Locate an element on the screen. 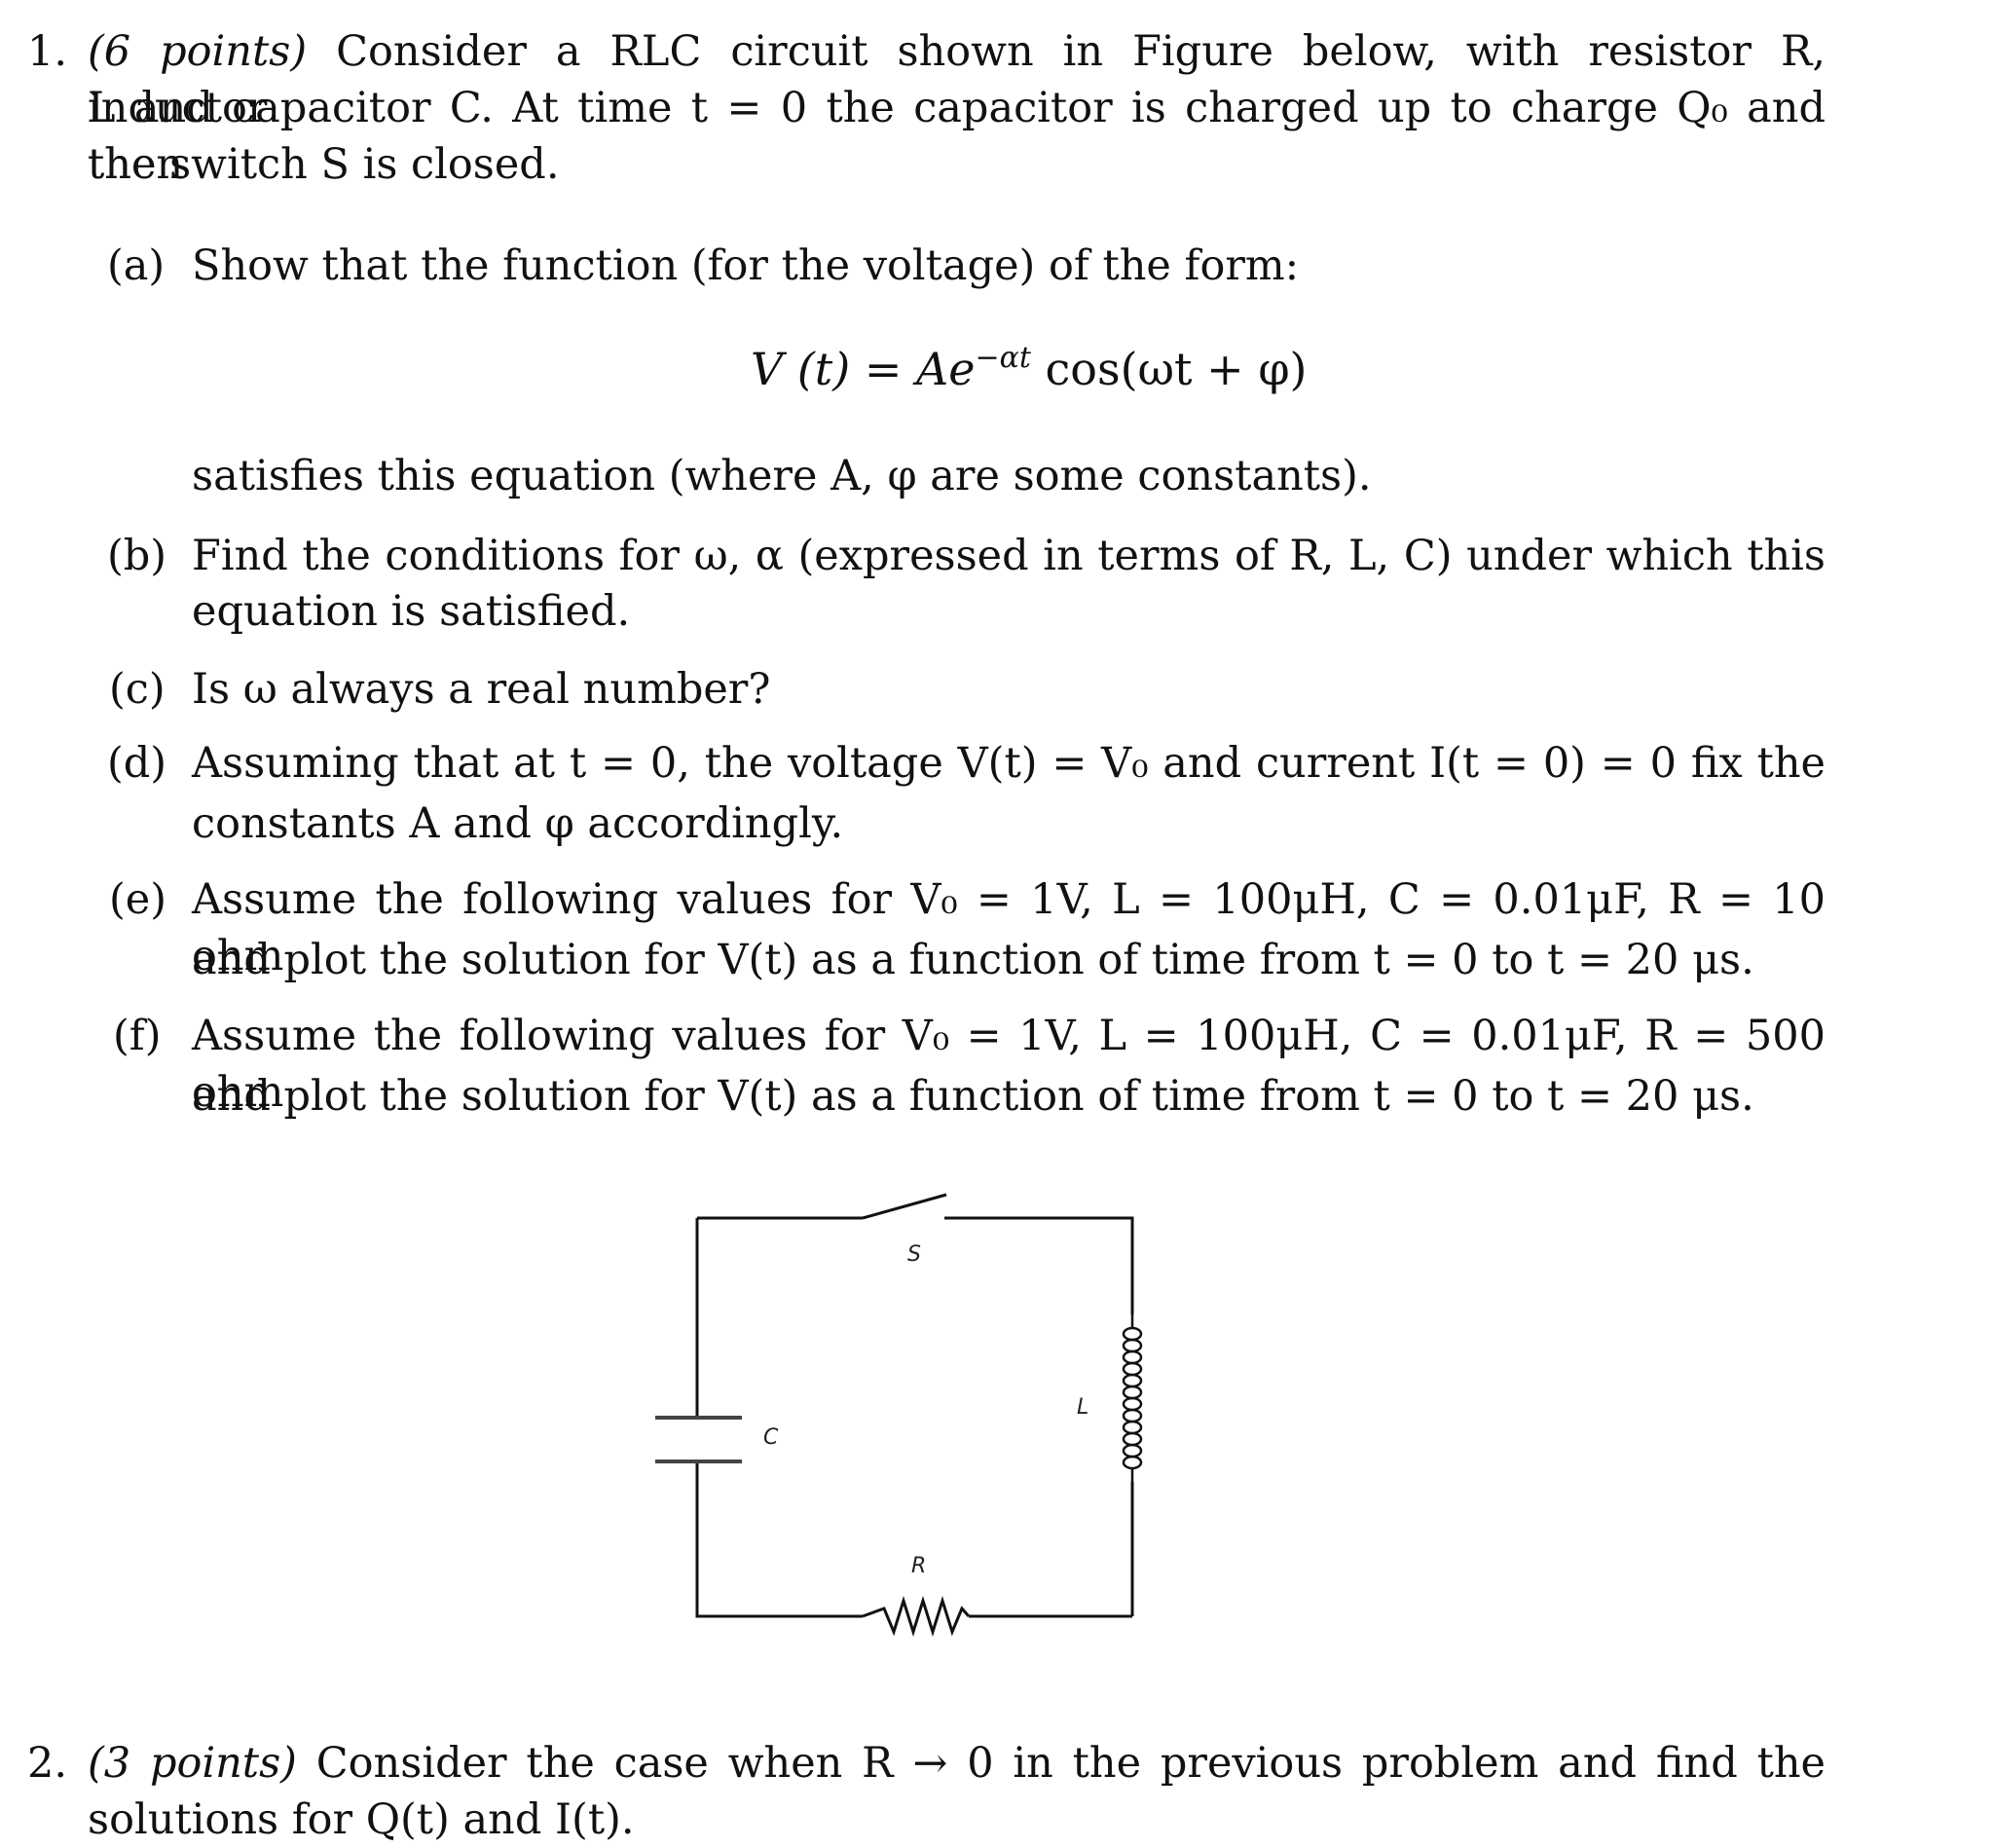 This screenshot has width=1992, height=1848. rlc-circuit-diagram: S C L R is located at coordinates (899, 1415).